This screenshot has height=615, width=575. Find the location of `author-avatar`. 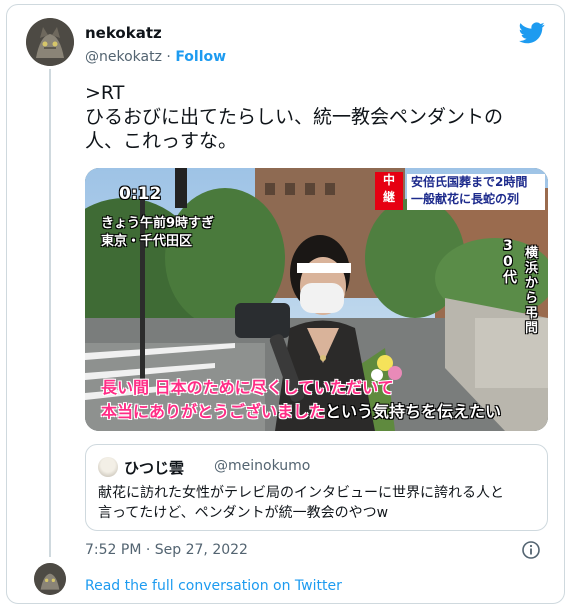

author-avatar is located at coordinates (50, 42).